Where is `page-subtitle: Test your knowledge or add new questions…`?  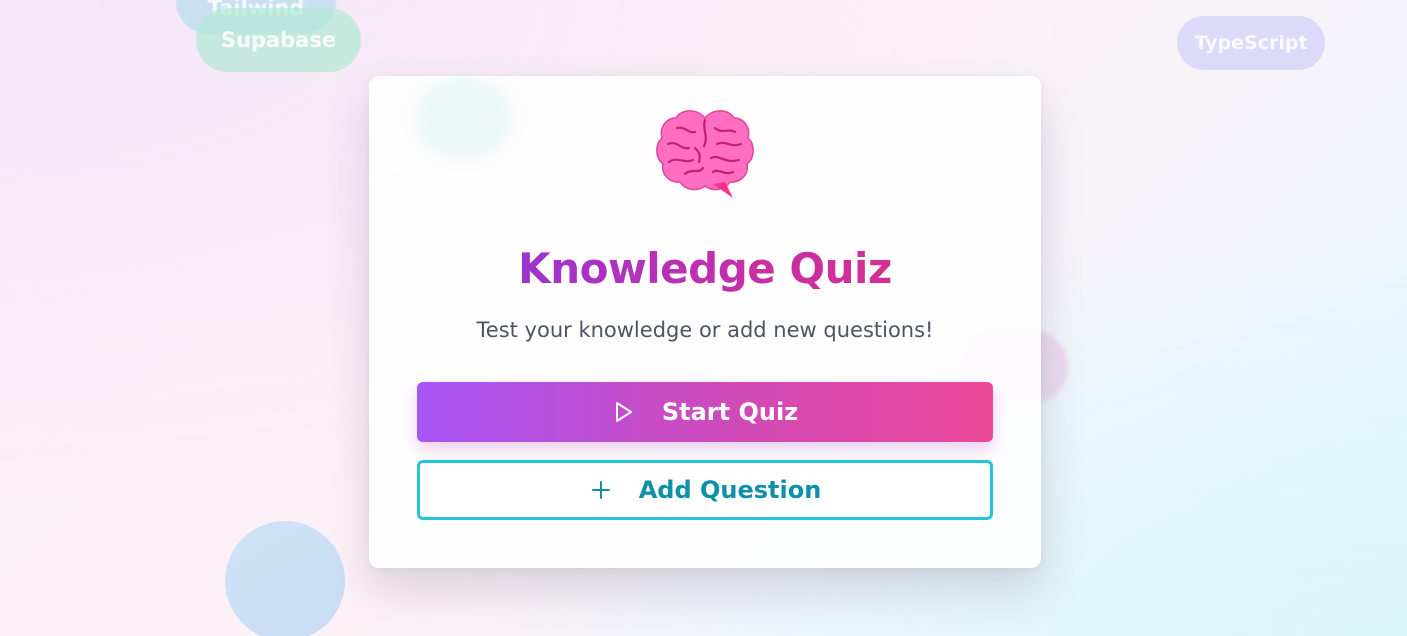 page-subtitle: Test your knowledge or add new questions… is located at coordinates (705, 330).